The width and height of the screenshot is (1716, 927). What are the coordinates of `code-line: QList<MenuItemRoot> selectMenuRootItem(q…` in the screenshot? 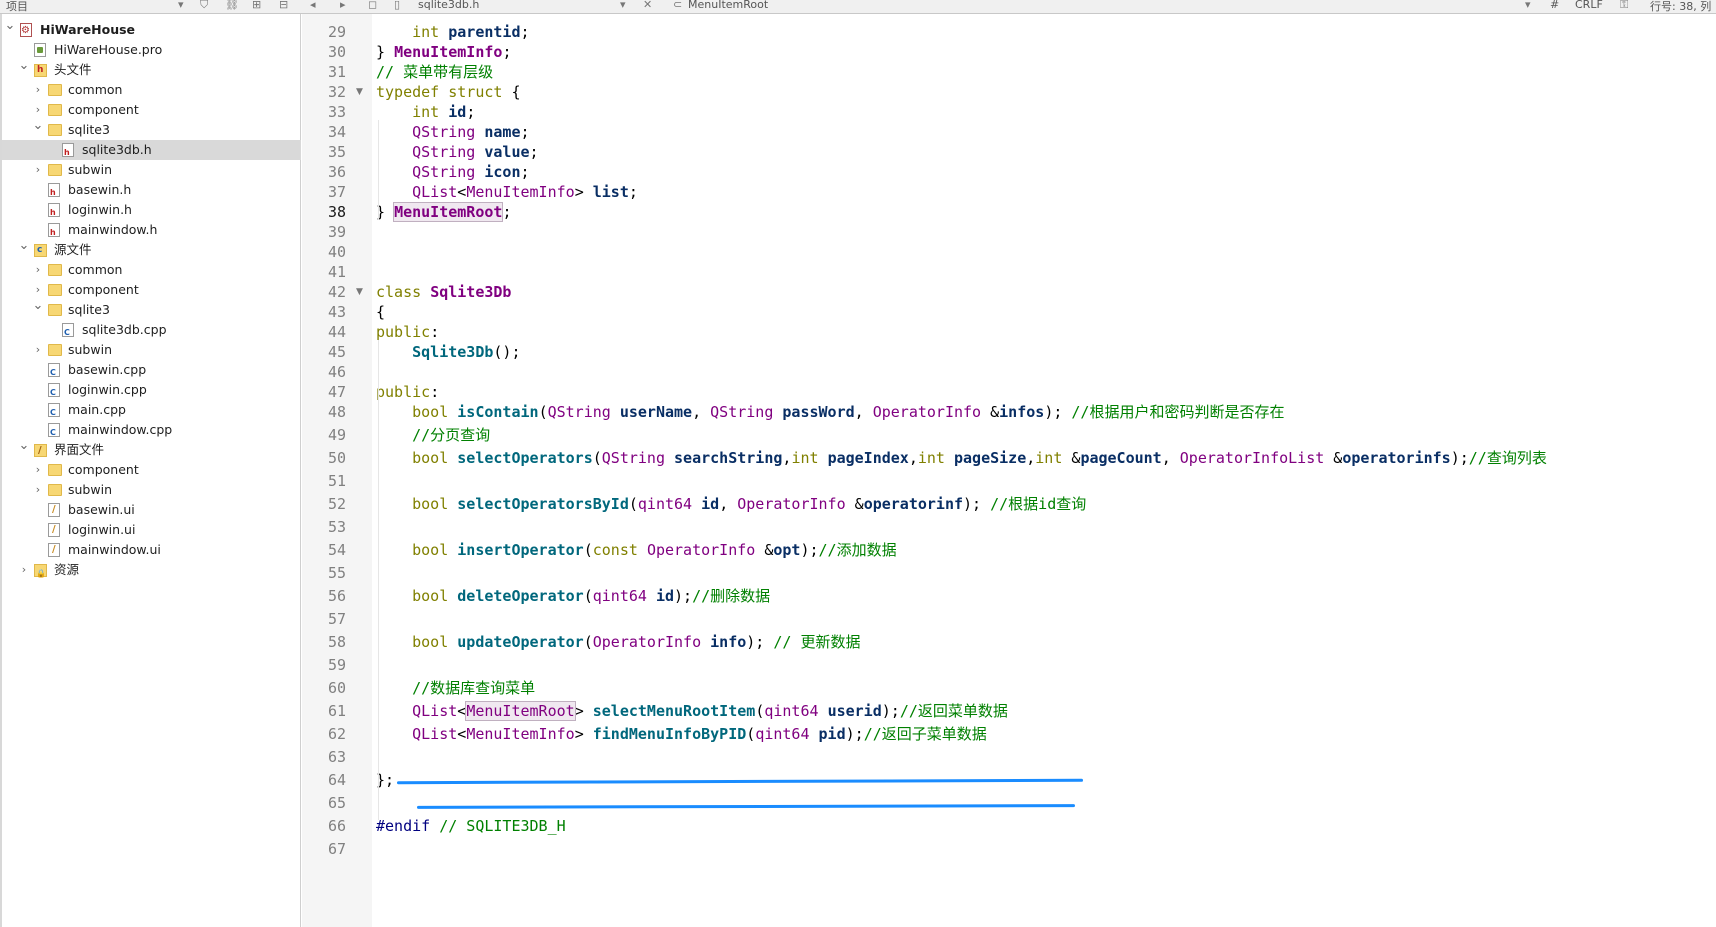 It's located at (692, 711).